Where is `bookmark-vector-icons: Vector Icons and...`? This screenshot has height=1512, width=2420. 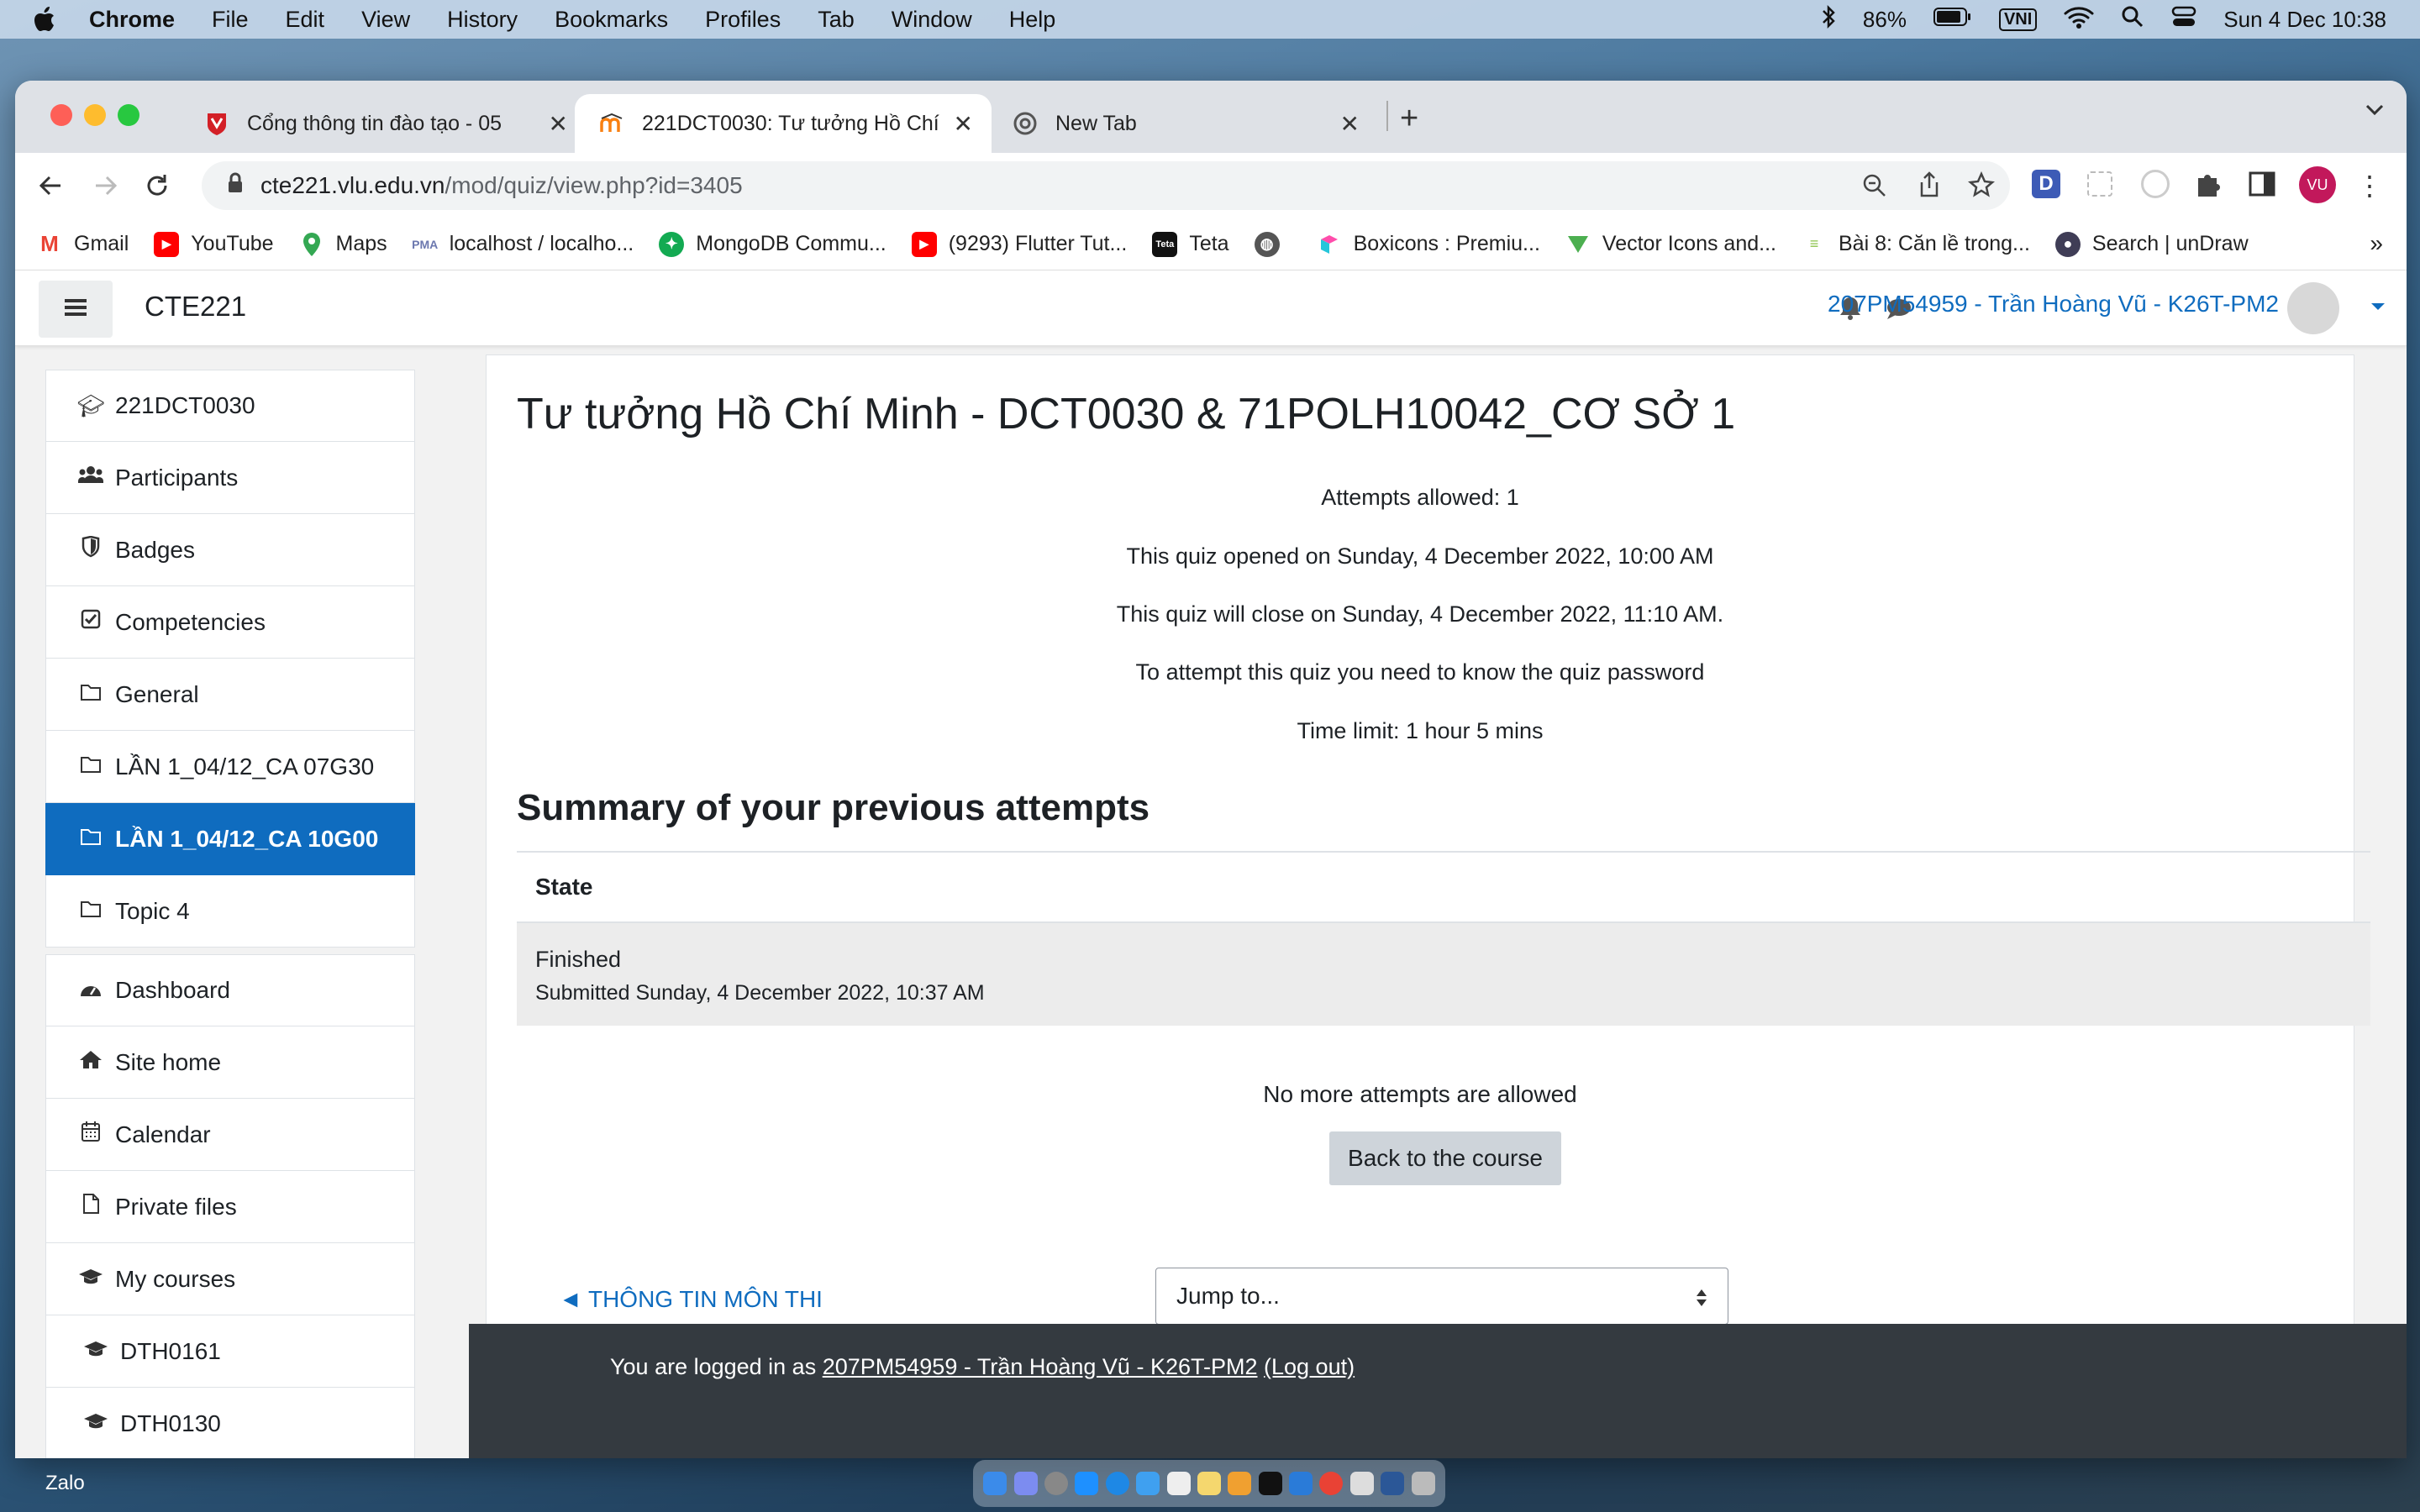
bookmark-vector-icons: Vector Icons and... is located at coordinates (1670, 244).